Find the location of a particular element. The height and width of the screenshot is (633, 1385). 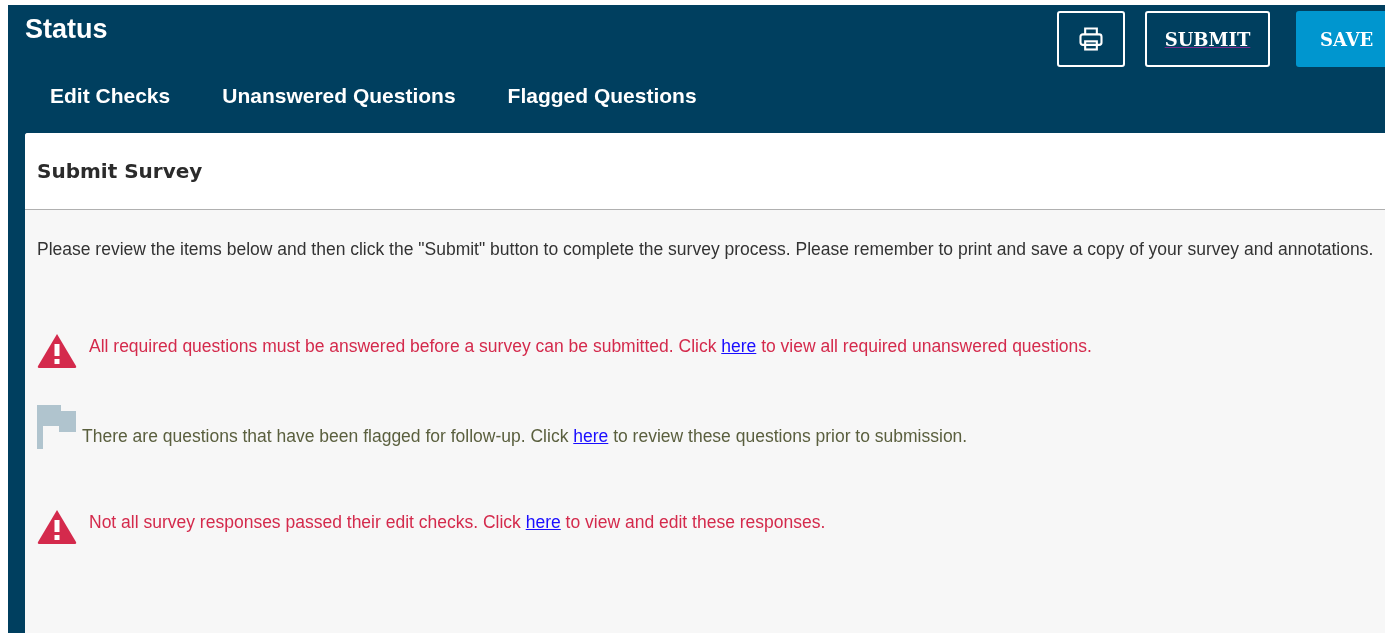

print-button is located at coordinates (1091, 39).